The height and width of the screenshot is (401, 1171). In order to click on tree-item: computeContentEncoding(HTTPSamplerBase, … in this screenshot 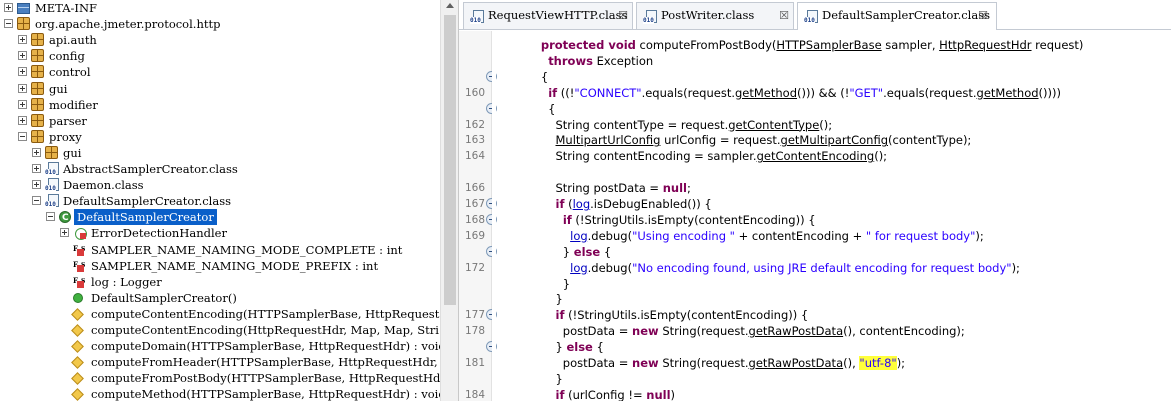, I will do `click(220, 314)`.